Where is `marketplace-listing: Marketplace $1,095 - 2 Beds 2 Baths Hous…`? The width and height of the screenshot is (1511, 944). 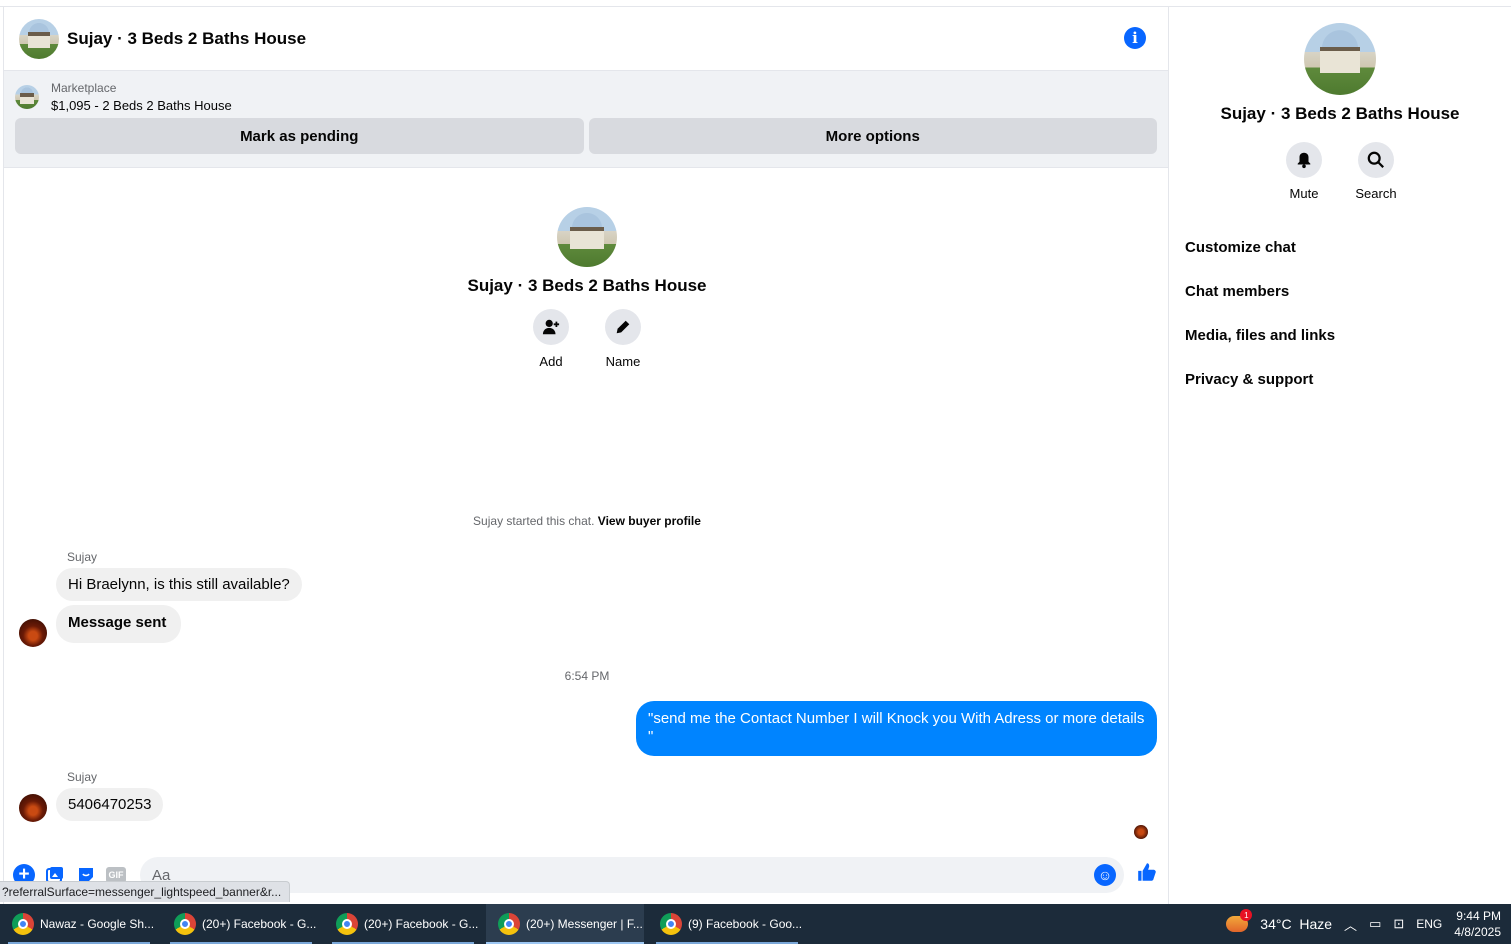 marketplace-listing: Marketplace $1,095 - 2 Beds 2 Baths Hous… is located at coordinates (586, 97).